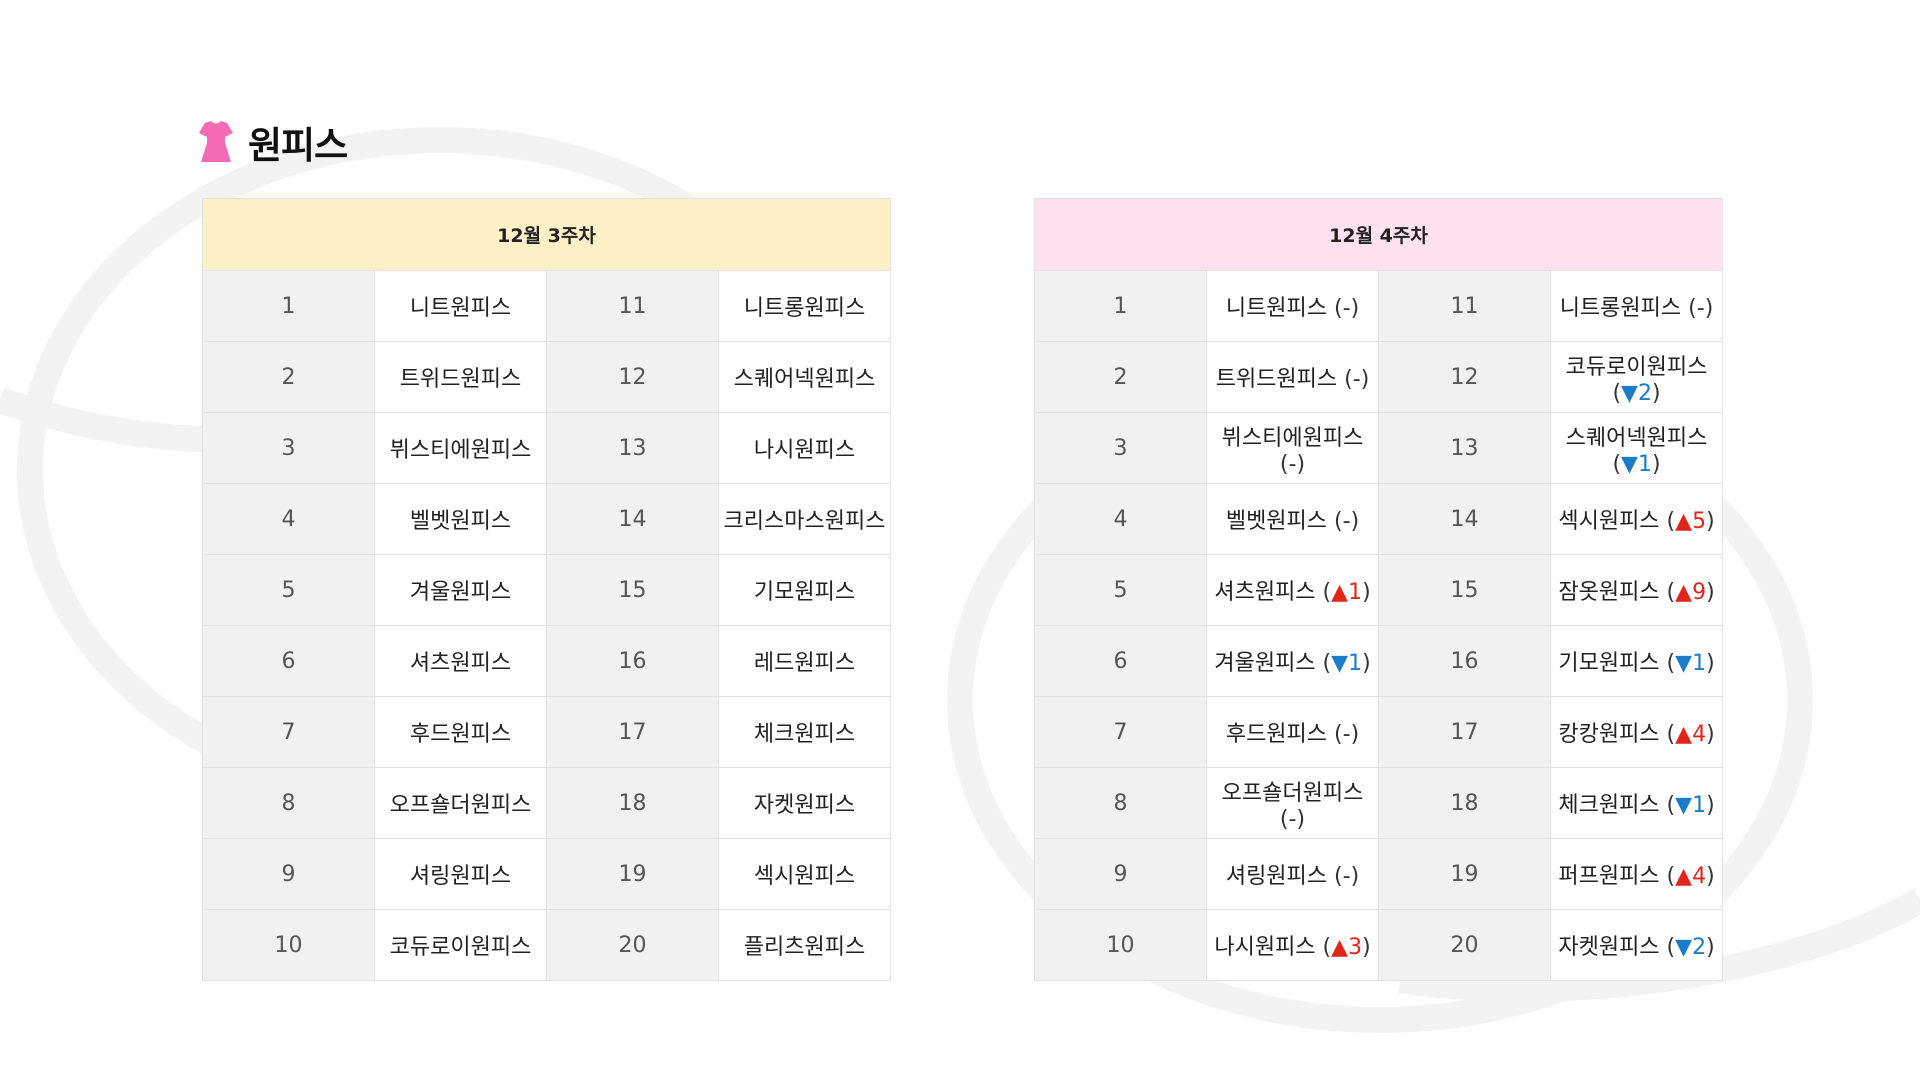 Image resolution: width=1920 pixels, height=1080 pixels. Describe the element at coordinates (460, 519) in the screenshot. I see `keyword-name: 벨벳원피스` at that location.